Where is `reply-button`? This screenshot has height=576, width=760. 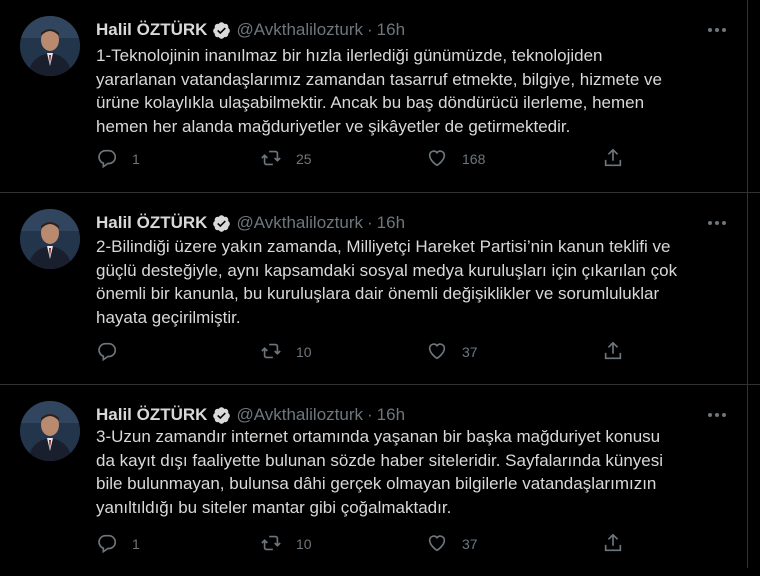
reply-button is located at coordinates (114, 352).